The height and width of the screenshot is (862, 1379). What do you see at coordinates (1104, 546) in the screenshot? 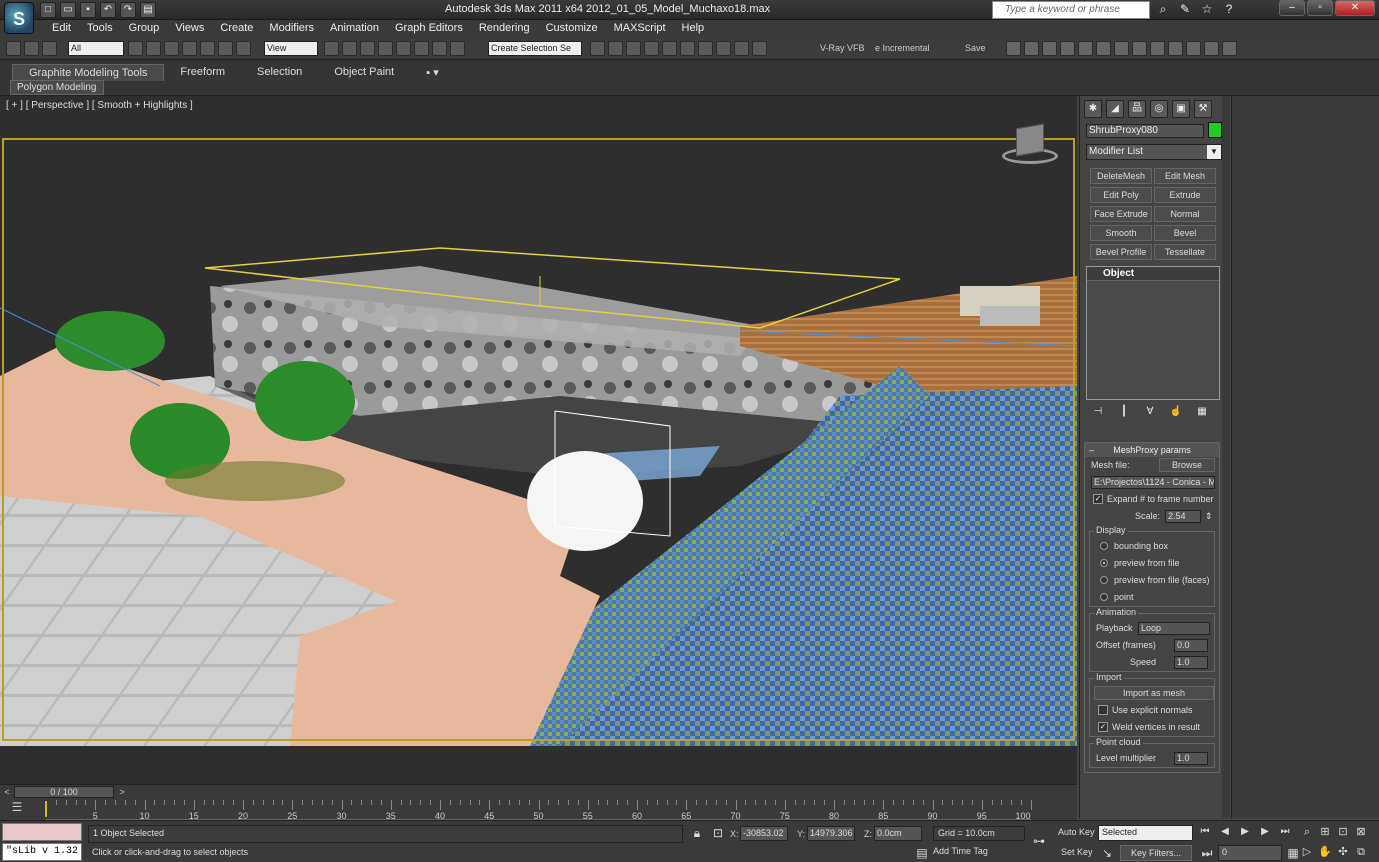
I see `radio-bounding-box` at bounding box center [1104, 546].